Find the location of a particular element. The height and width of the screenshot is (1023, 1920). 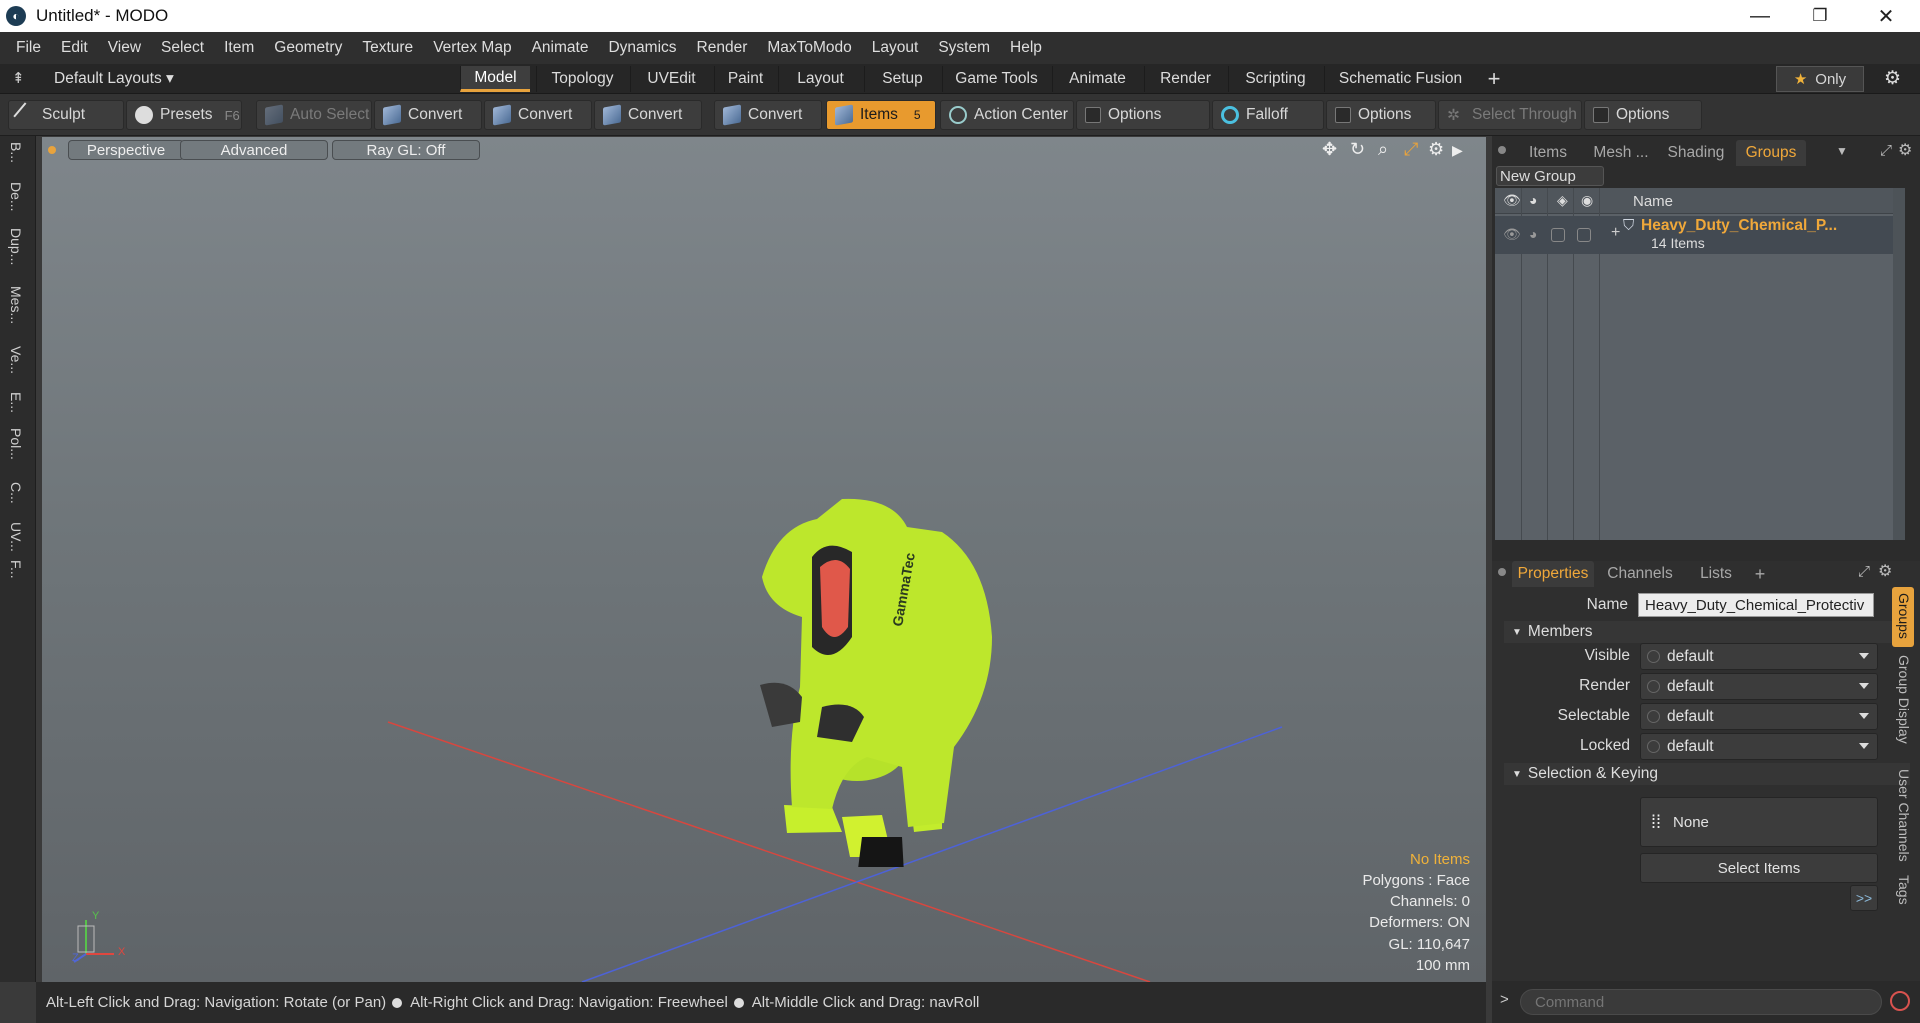

new-group-button: New Group is located at coordinates (1550, 176).